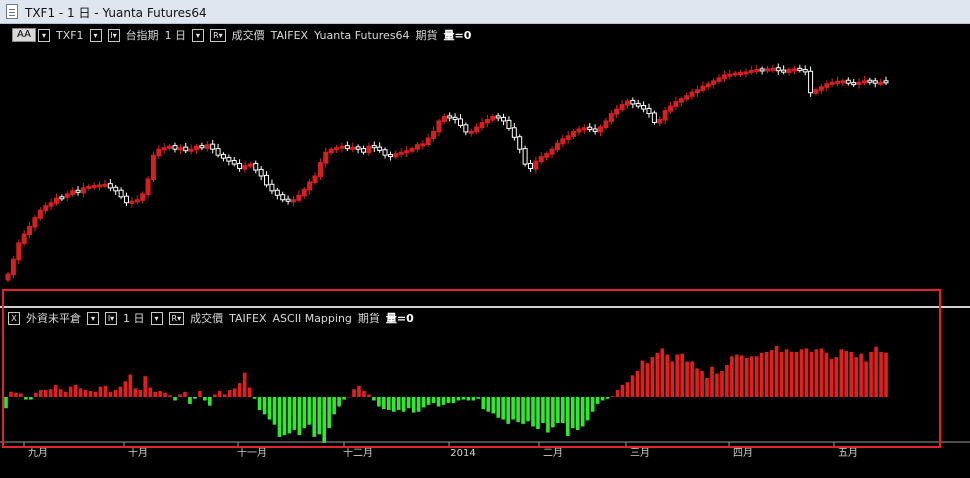  Describe the element at coordinates (38, 453) in the screenshot. I see `x-axis-label: 九月` at that location.